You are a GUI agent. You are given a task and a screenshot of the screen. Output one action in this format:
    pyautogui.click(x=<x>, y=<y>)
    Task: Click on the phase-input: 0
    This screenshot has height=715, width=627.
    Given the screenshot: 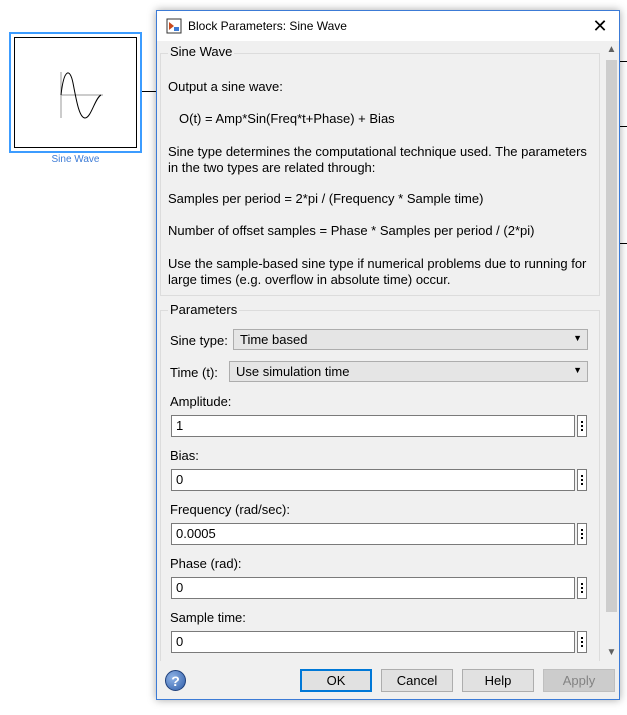 What is the action you would take?
    pyautogui.click(x=373, y=588)
    